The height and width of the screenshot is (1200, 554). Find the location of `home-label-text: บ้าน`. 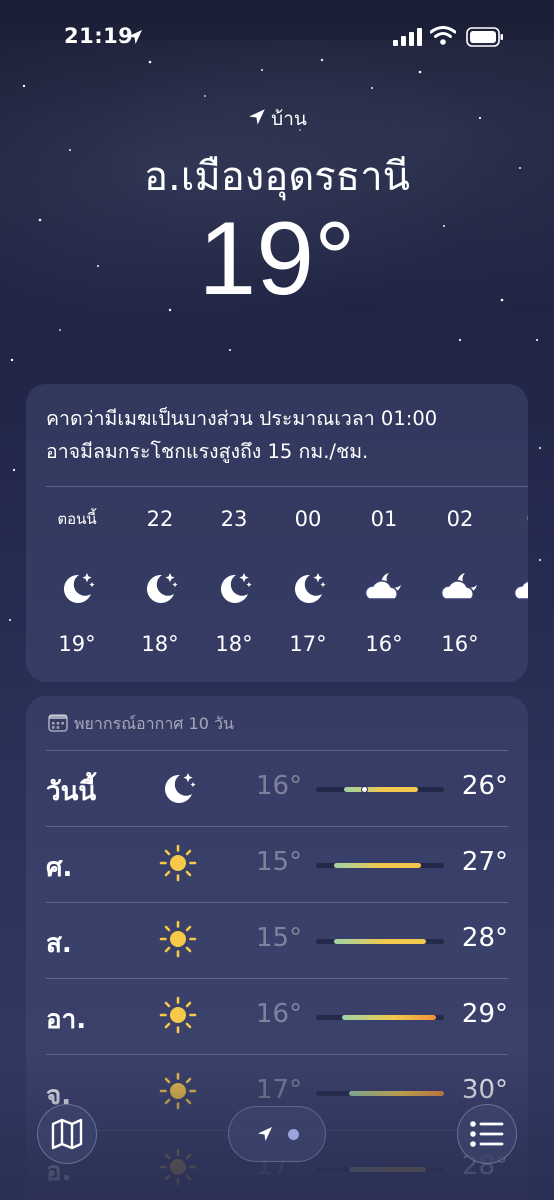

home-label-text: บ้าน is located at coordinates (289, 119).